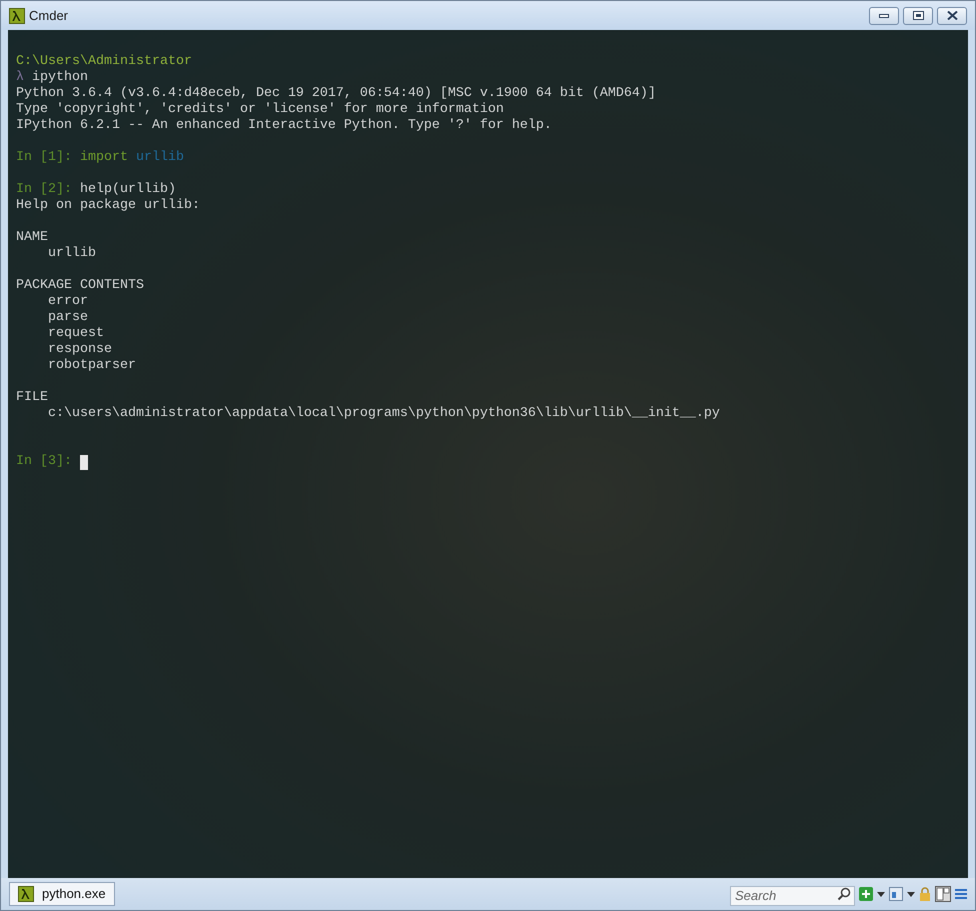 This screenshot has height=911, width=976. I want to click on terminal-line: urllib, so click(71, 254).